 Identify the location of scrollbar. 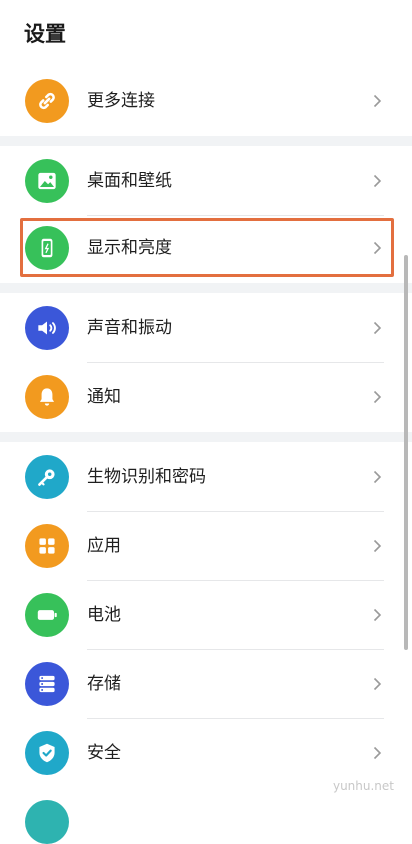
(406, 452).